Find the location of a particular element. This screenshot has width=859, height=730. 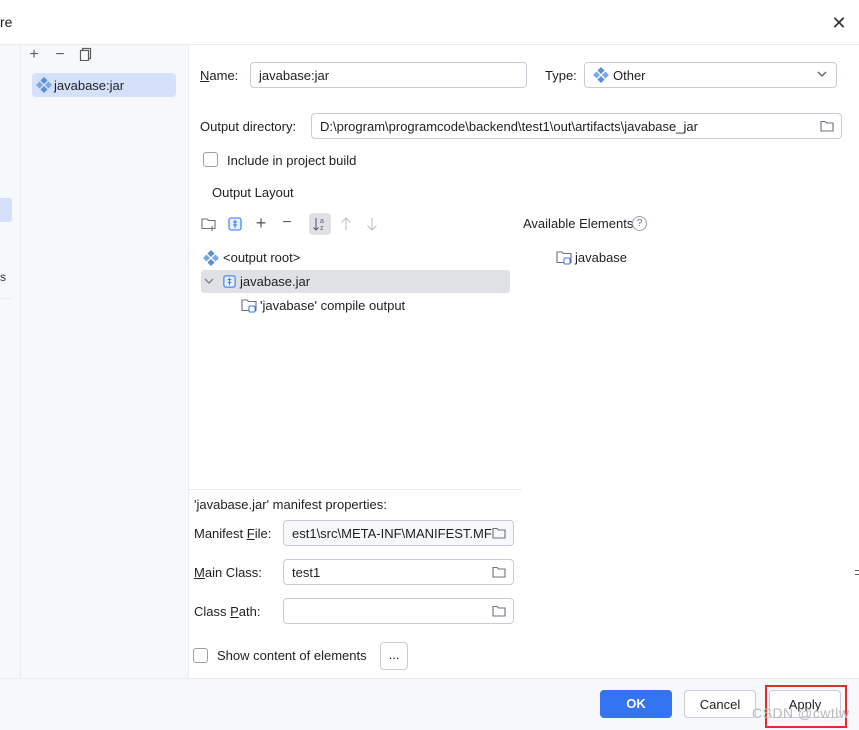

move-down-icon is located at coordinates (372, 225).